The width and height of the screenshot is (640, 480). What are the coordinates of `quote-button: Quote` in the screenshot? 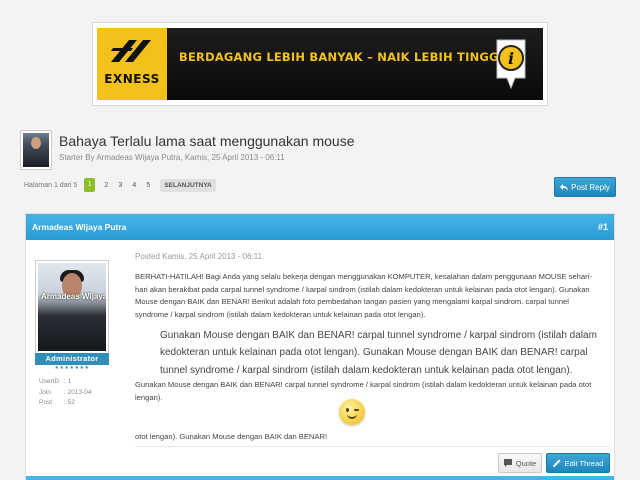 It's located at (520, 463).